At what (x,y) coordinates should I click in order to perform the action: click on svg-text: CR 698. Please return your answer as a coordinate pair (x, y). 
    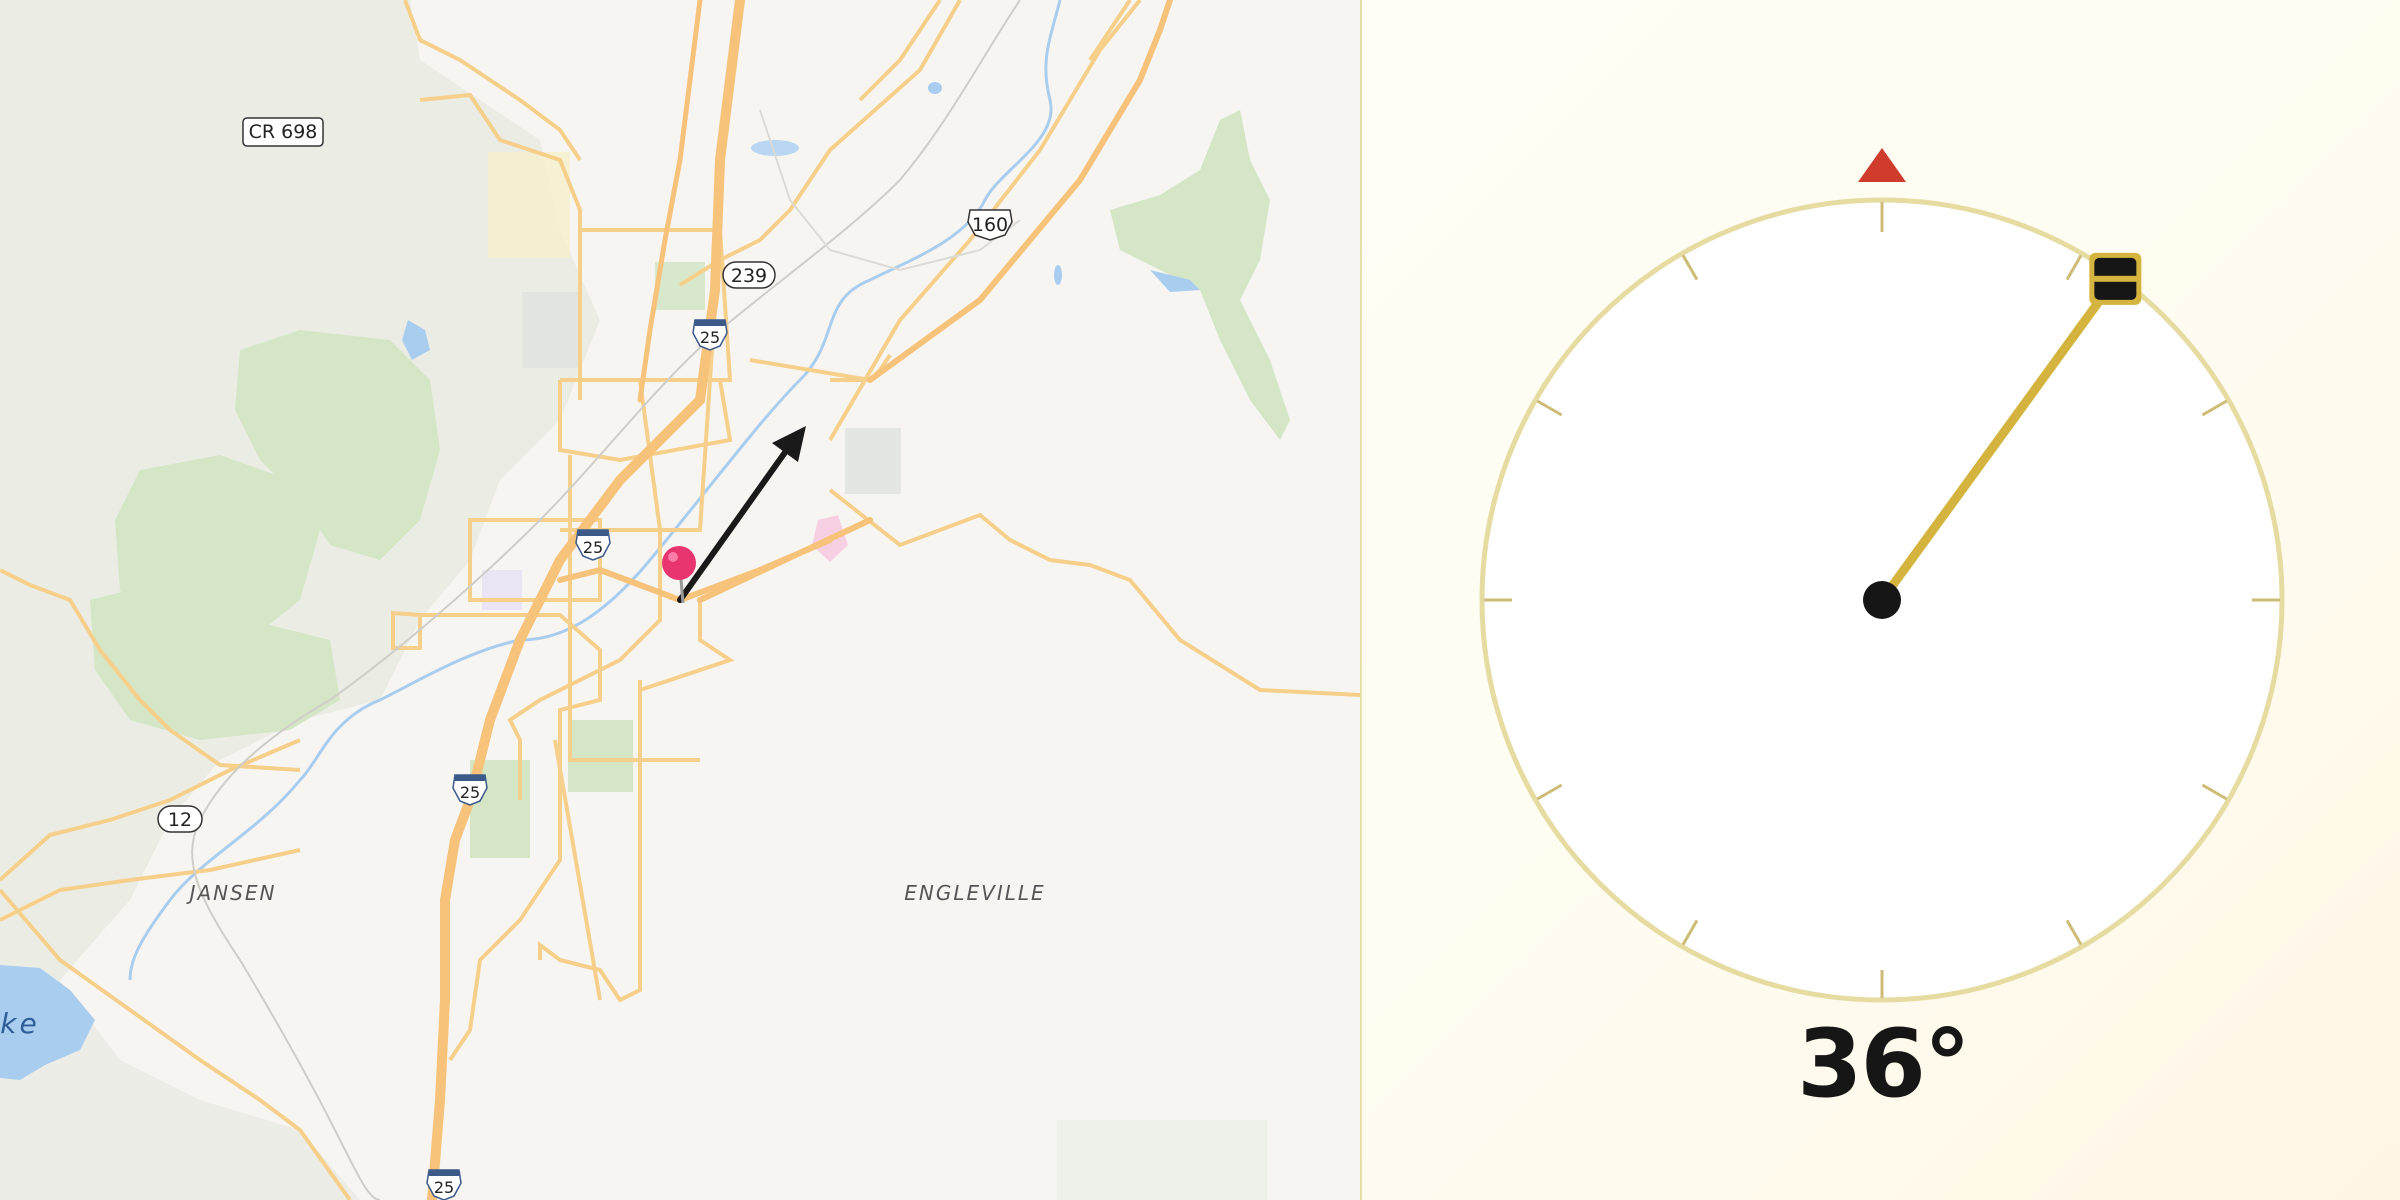
    Looking at the image, I should click on (283, 132).